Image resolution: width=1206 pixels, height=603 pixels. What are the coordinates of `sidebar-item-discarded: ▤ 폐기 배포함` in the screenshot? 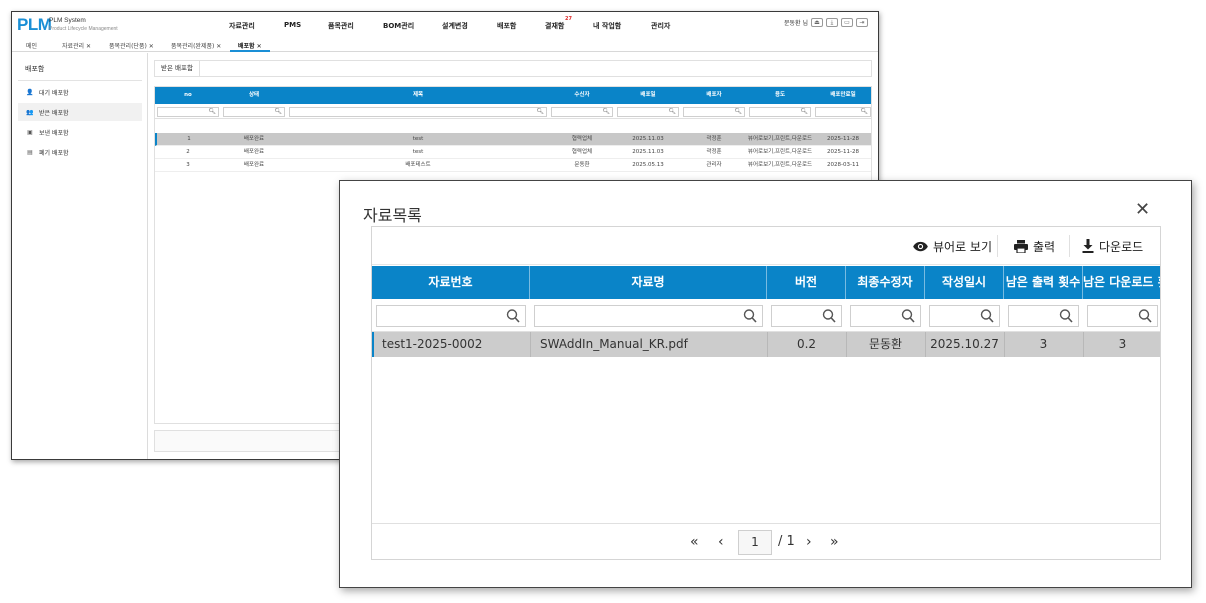 It's located at (80, 152).